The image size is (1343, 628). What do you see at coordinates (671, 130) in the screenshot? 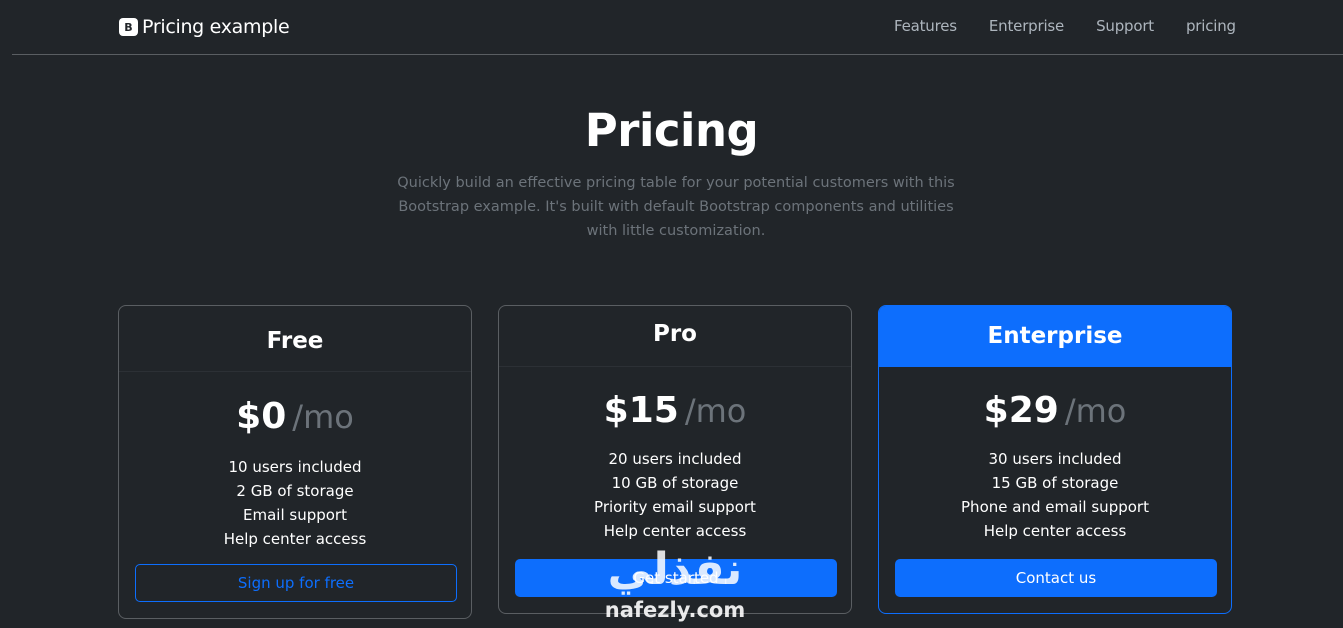
I see `page-title: Pricing` at bounding box center [671, 130].